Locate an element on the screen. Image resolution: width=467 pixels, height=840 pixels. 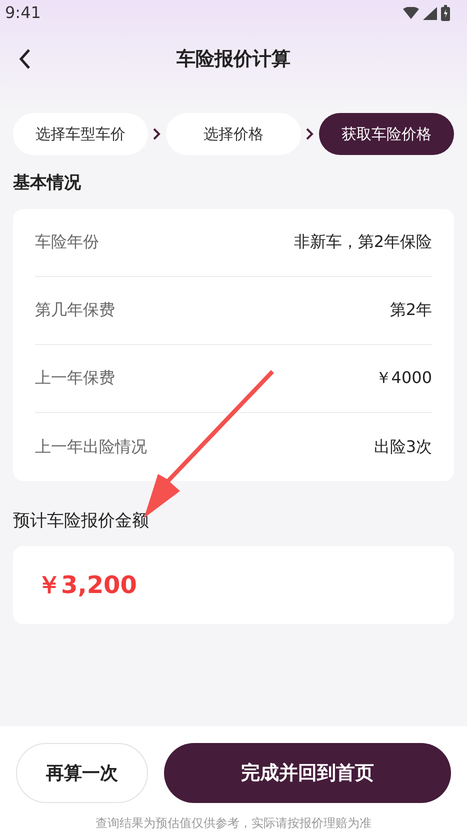
row-label: 上一年保费 is located at coordinates (75, 378).